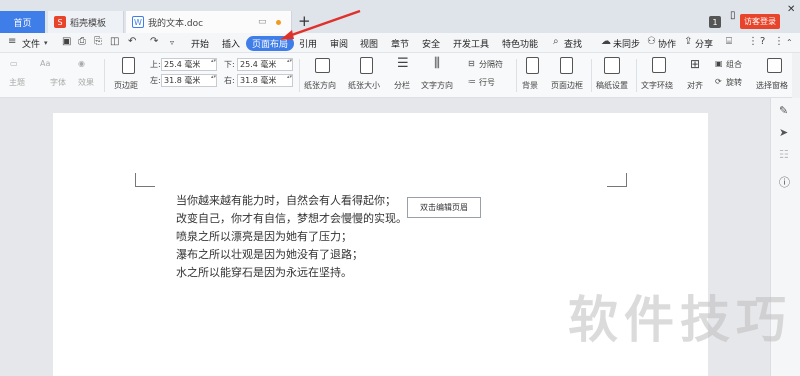  What do you see at coordinates (209, 22) in the screenshot?
I see `tab-document: W 我的文本.doc` at bounding box center [209, 22].